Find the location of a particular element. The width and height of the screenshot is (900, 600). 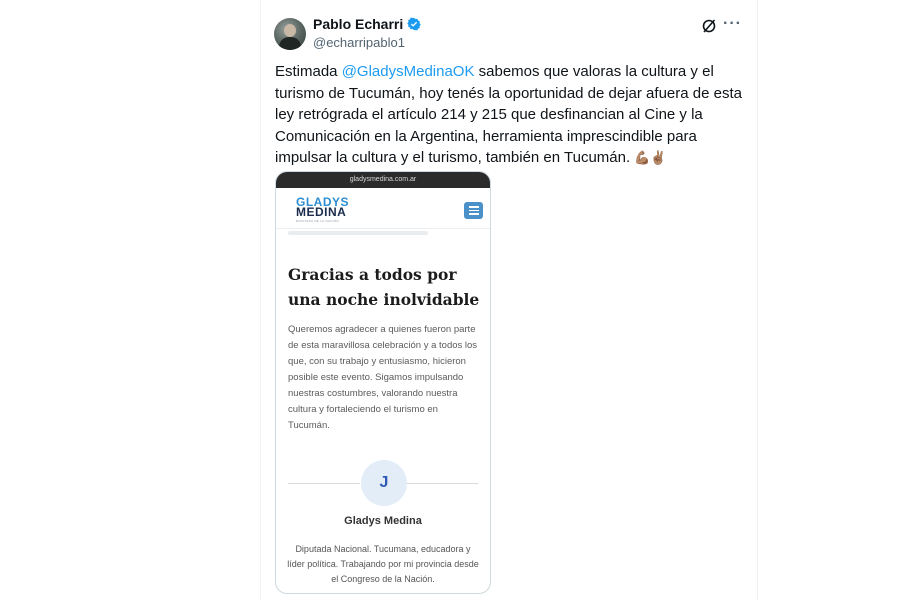

author-name-row: Pablo Echarri is located at coordinates (367, 24).